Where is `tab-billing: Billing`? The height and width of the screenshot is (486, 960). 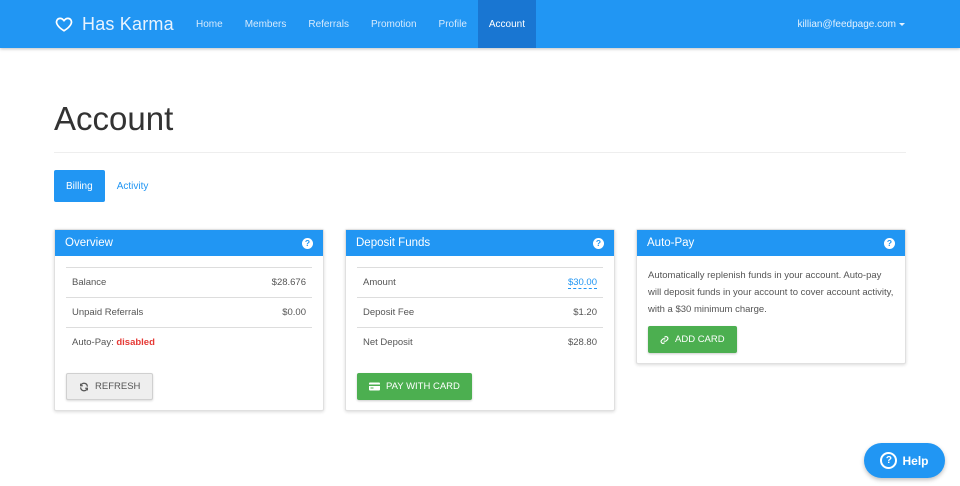
tab-billing: Billing is located at coordinates (79, 186).